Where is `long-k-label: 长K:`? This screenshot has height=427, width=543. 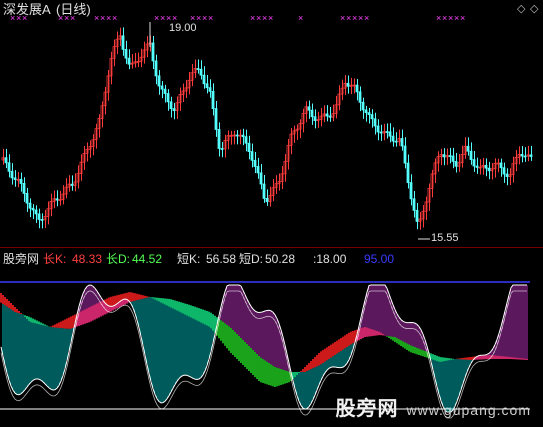
long-k-label: 长K: is located at coordinates (55, 259).